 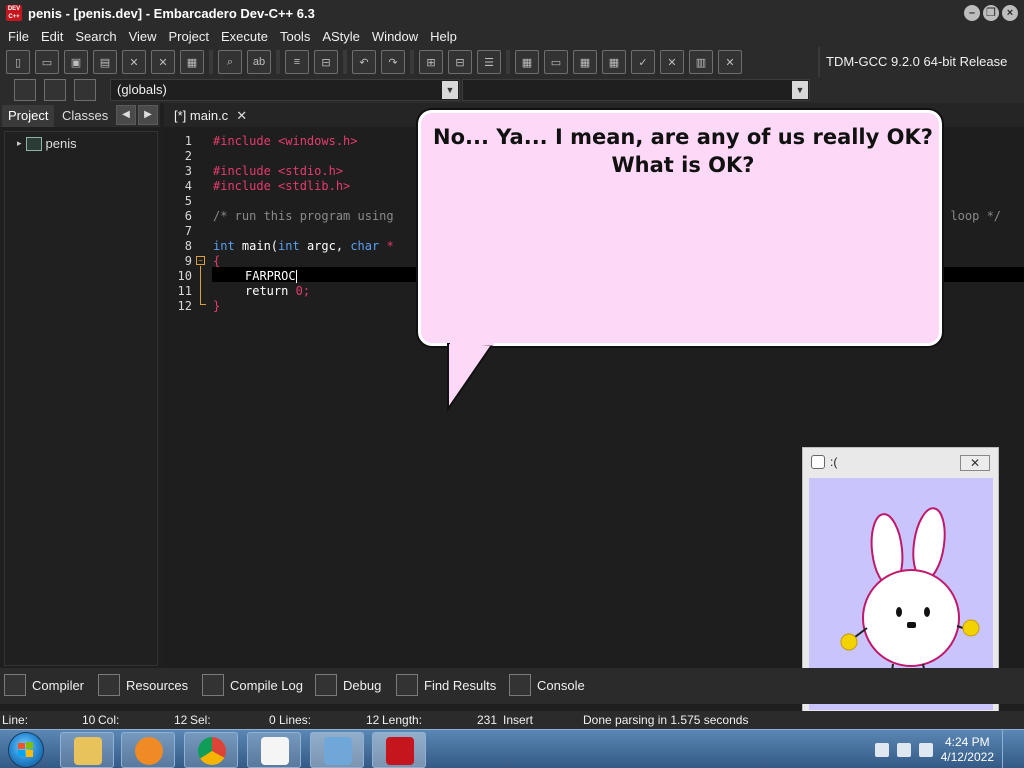 What do you see at coordinates (55, 90) in the screenshot?
I see `toggle-bookmark-button` at bounding box center [55, 90].